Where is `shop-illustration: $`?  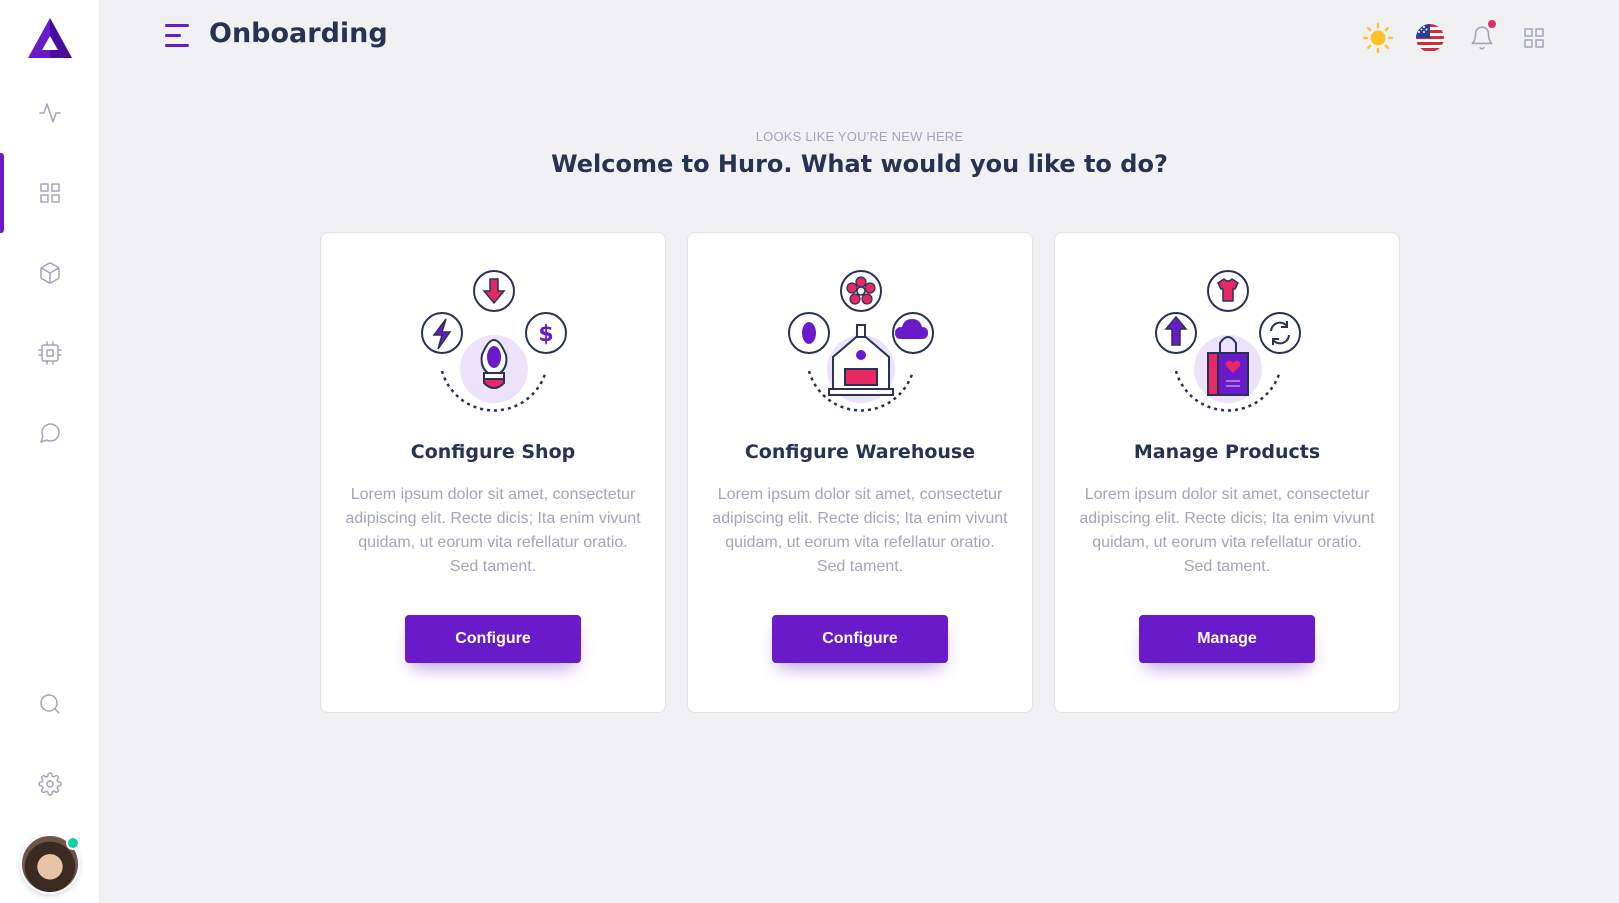
shop-illustration: $ is located at coordinates (494, 341).